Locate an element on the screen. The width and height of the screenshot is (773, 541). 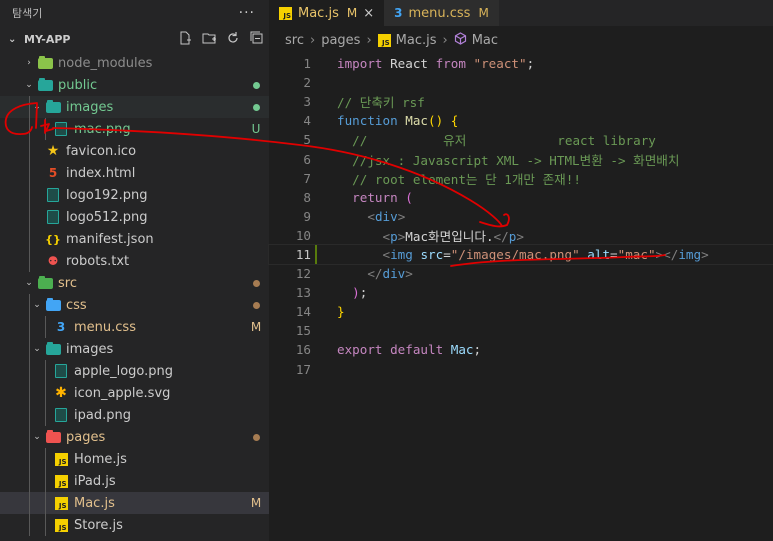
code-token: //jsx : Javascript XML -> HTML변환 -> 화면배치 is located at coordinates (508, 160).